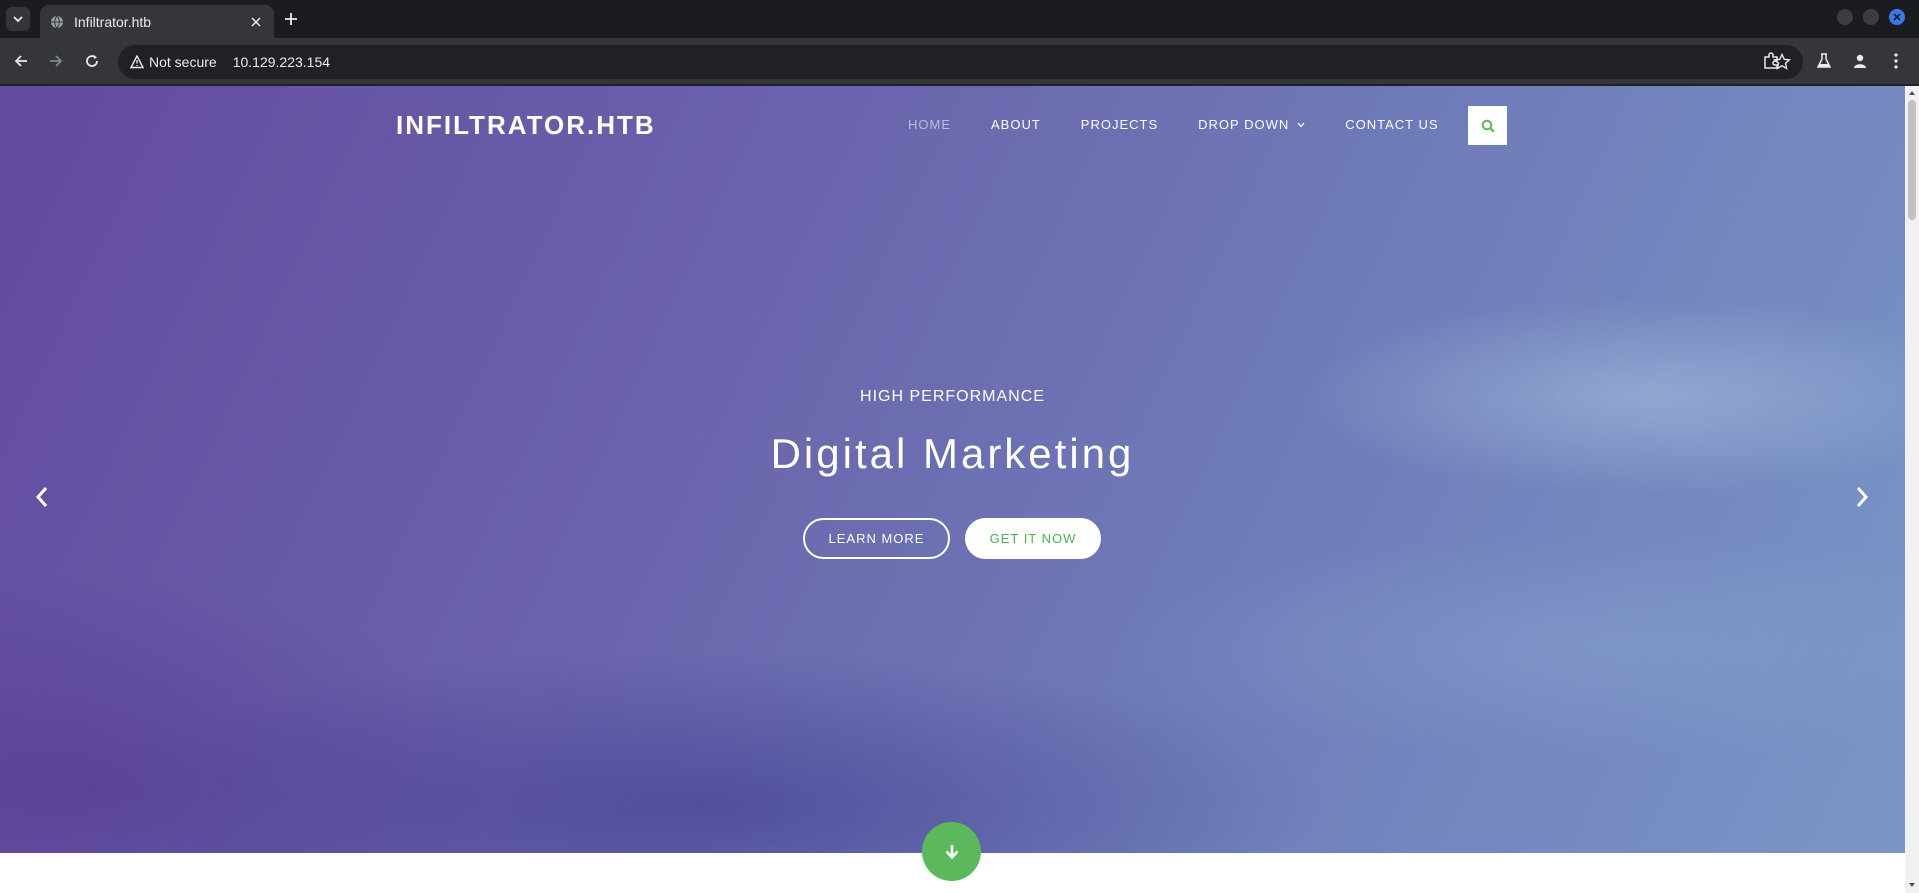 The image size is (1919, 893). Describe the element at coordinates (876, 538) in the screenshot. I see `learn-more-button: LEARN MORE` at that location.